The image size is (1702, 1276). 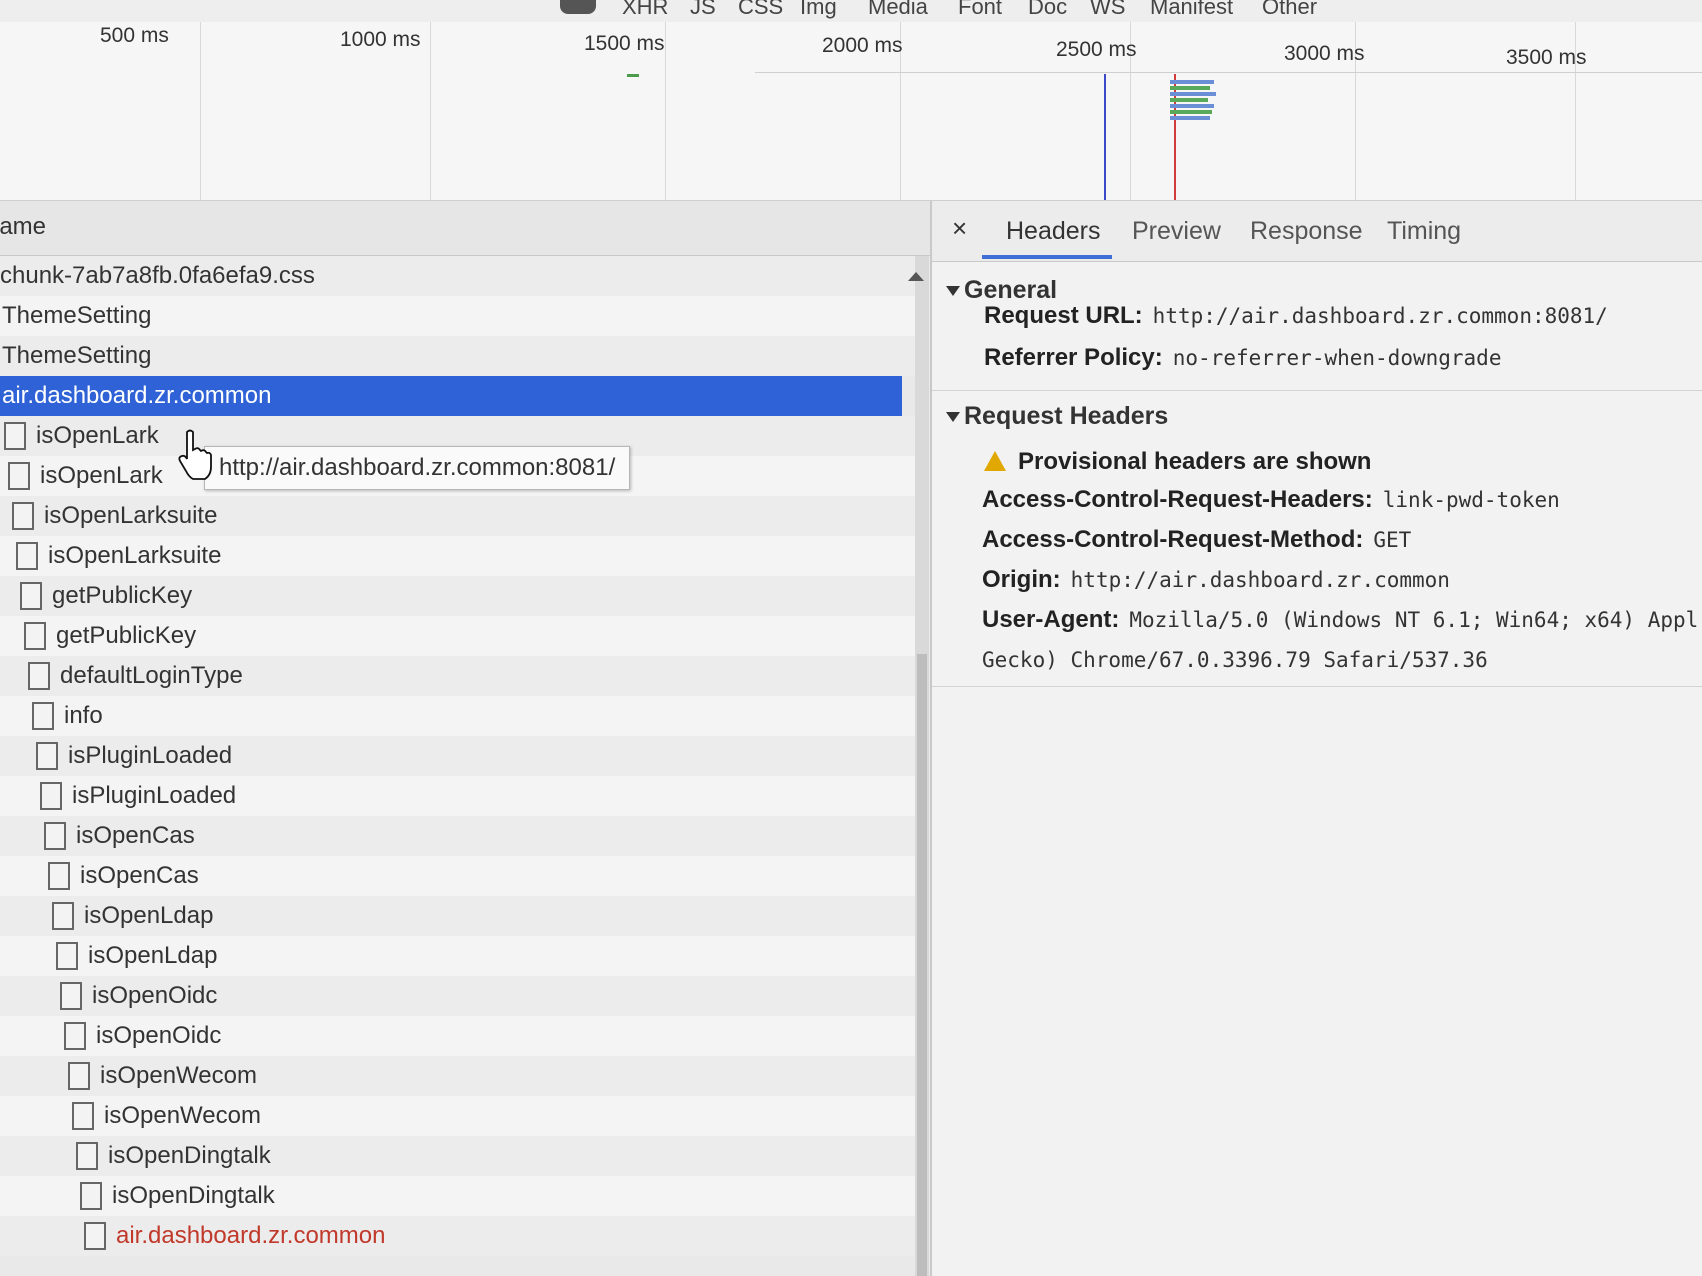 What do you see at coordinates (457, 716) in the screenshot?
I see `table-row: info` at bounding box center [457, 716].